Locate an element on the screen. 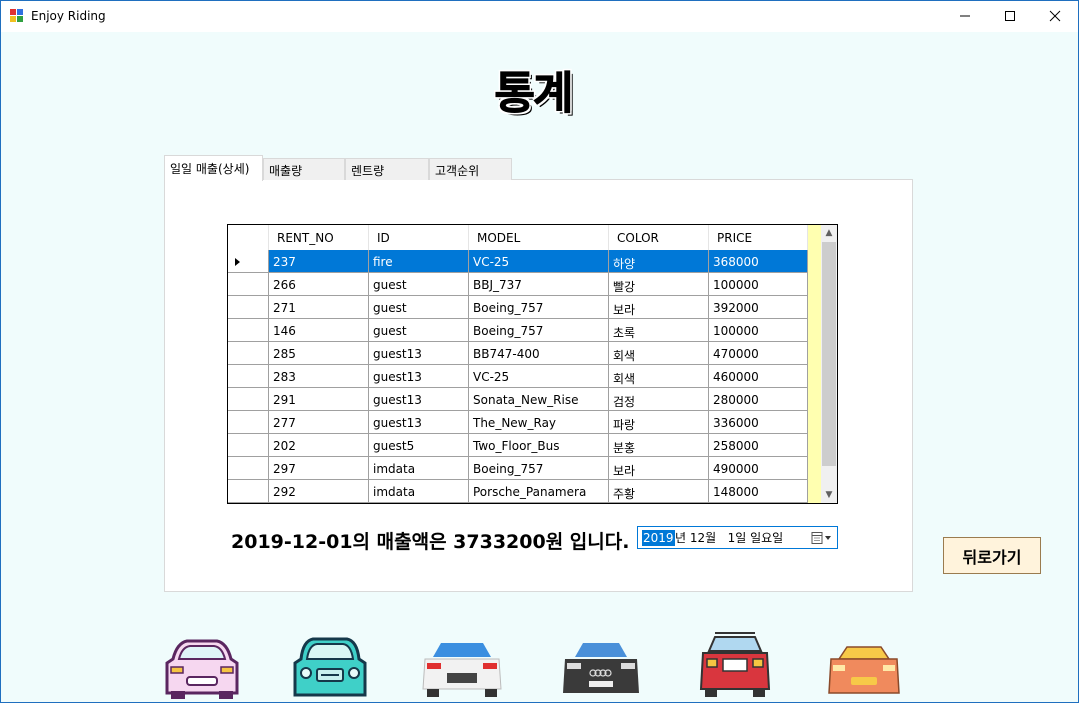 Image resolution: width=1079 pixels, height=703 pixels. tab-customer-rank: 고객순위 is located at coordinates (470, 169).